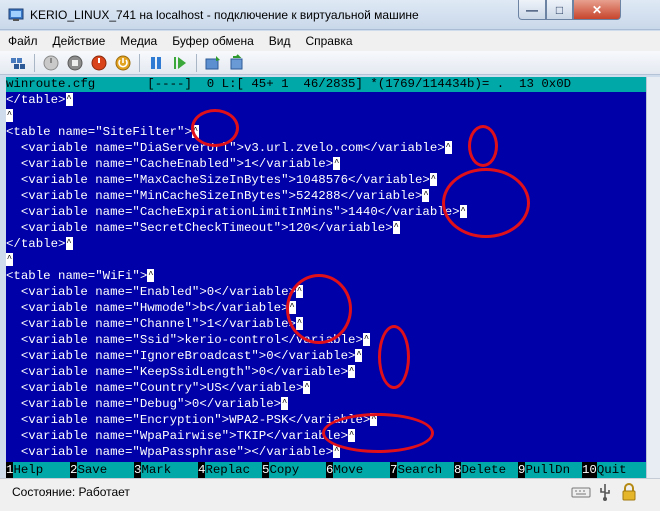  I want to click on editor-line-text: </table>, so click(36, 244).